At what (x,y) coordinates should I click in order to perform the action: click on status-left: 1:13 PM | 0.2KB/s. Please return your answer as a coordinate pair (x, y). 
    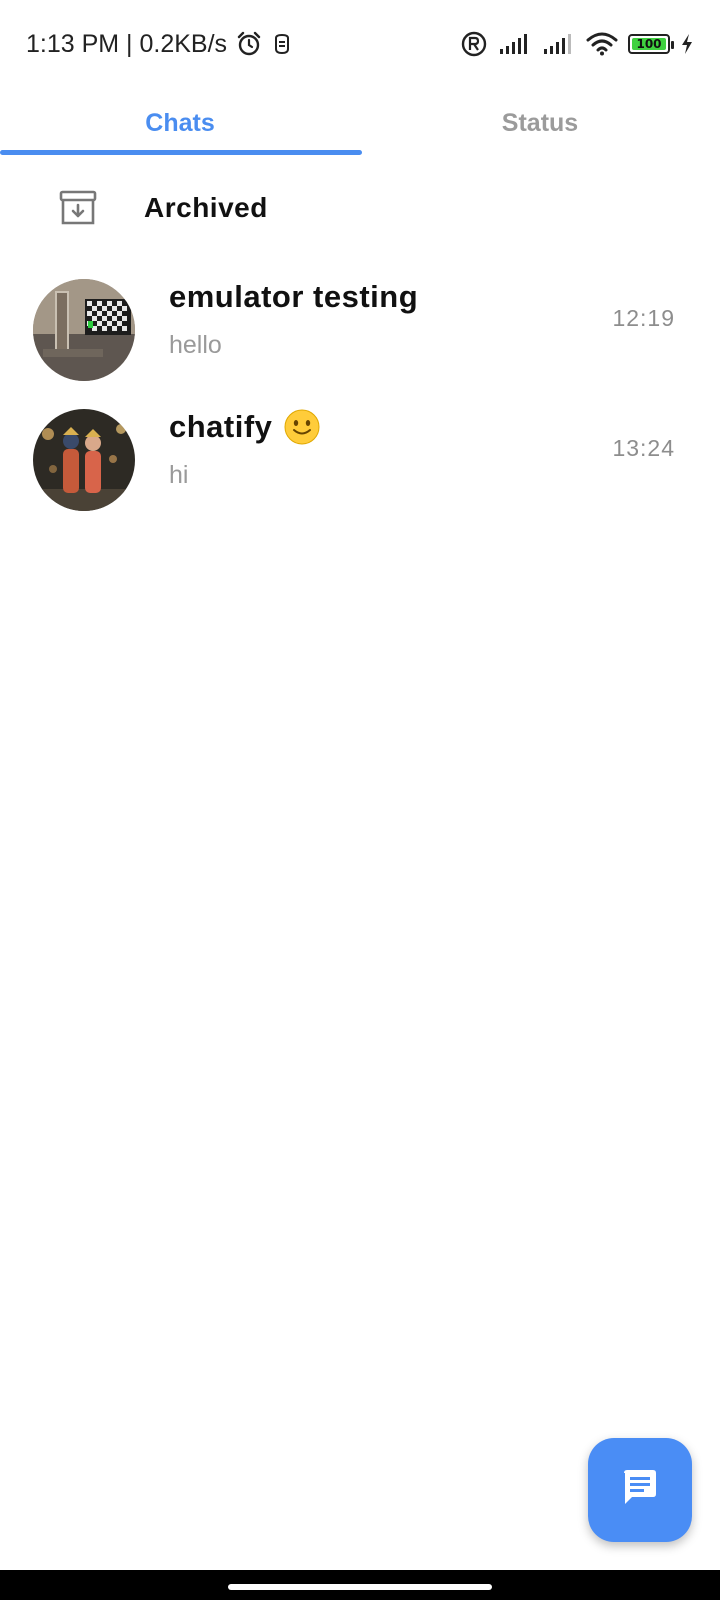
    Looking at the image, I should click on (159, 44).